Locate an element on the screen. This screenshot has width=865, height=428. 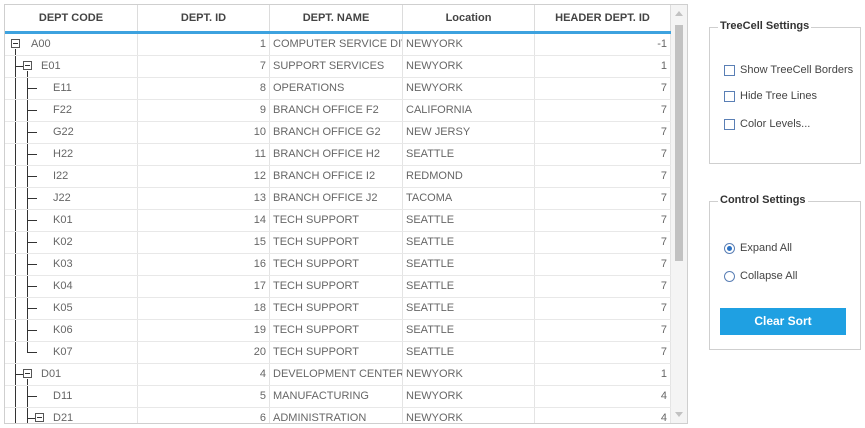
color-levels-checkbox is located at coordinates (729, 124).